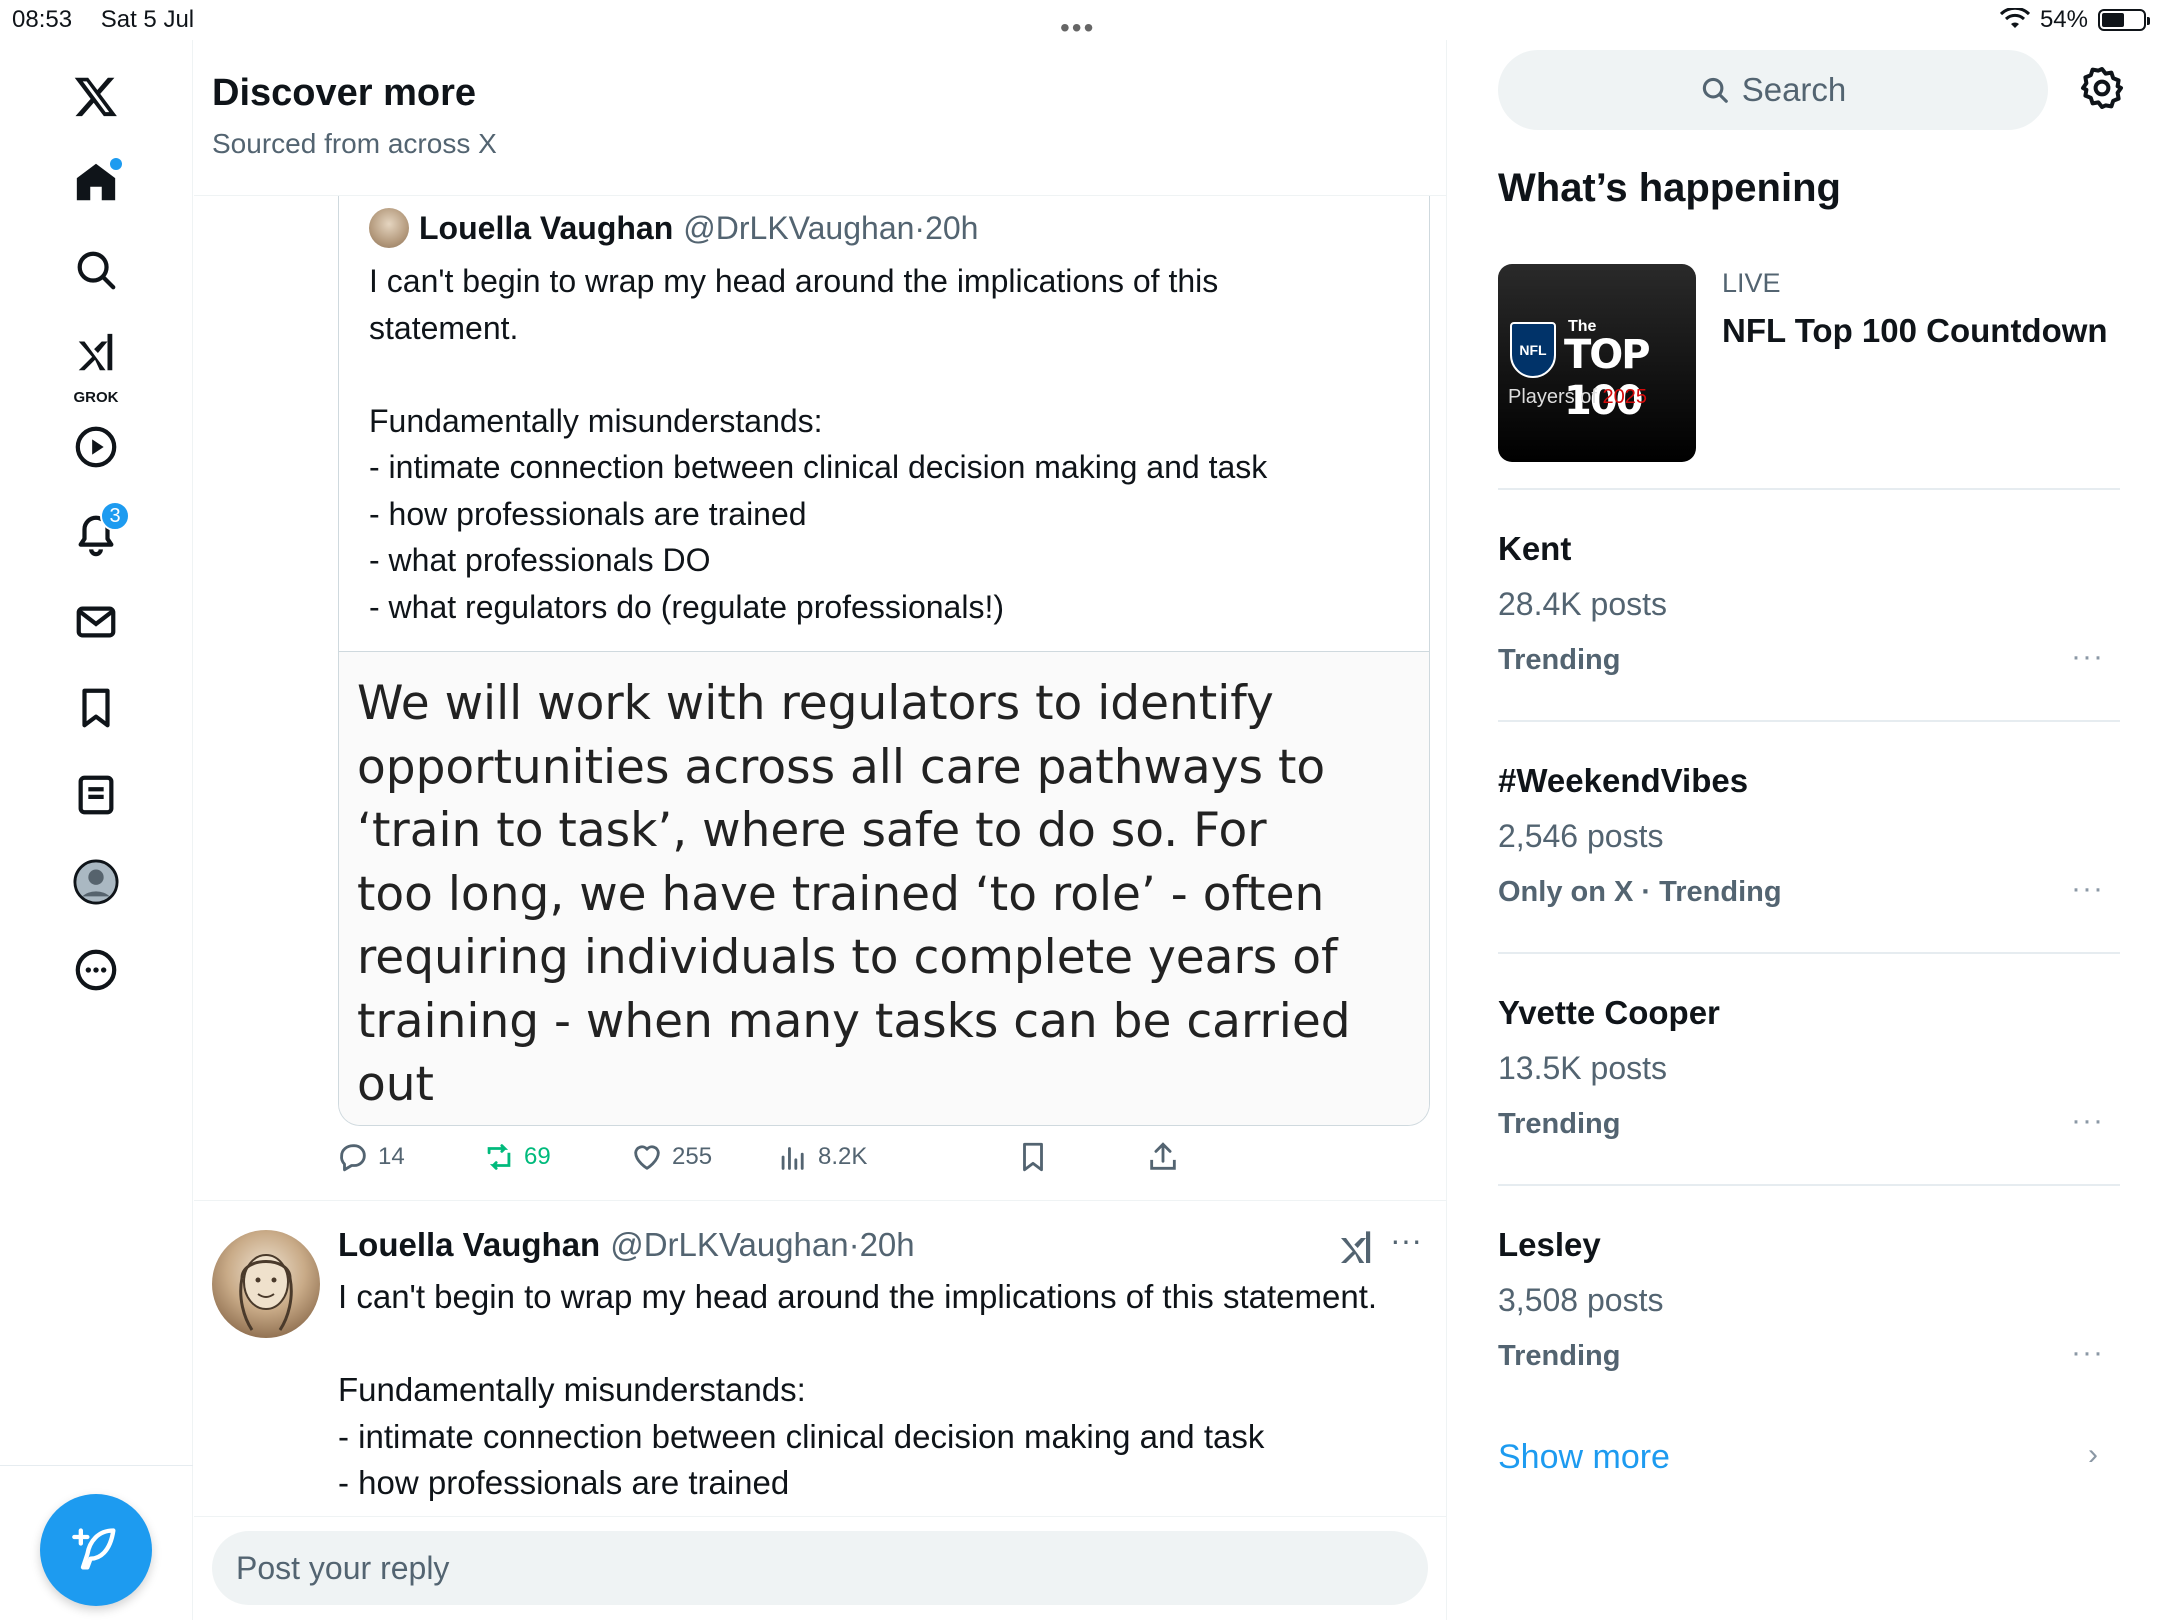 This screenshot has width=2160, height=1620. I want to click on reply-count: 14, so click(391, 1156).